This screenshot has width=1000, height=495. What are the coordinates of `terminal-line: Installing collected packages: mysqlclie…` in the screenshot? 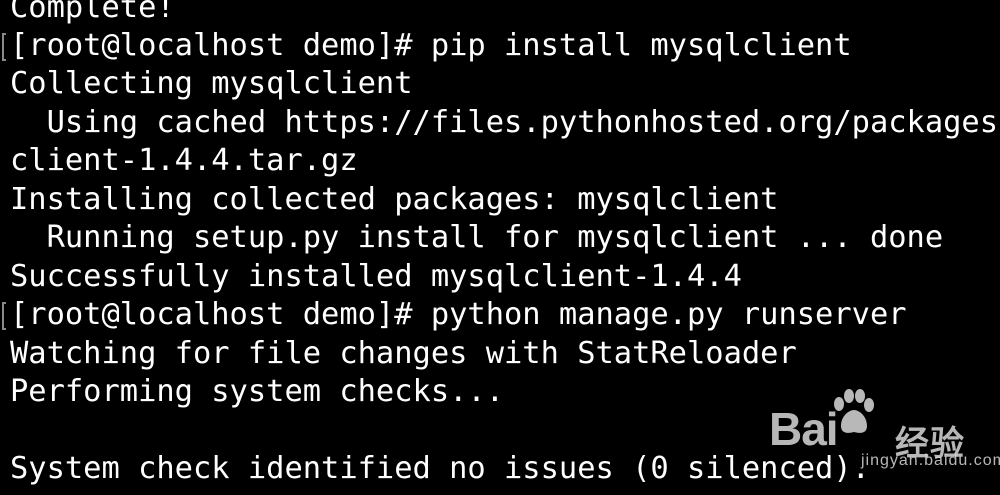 It's located at (394, 199).